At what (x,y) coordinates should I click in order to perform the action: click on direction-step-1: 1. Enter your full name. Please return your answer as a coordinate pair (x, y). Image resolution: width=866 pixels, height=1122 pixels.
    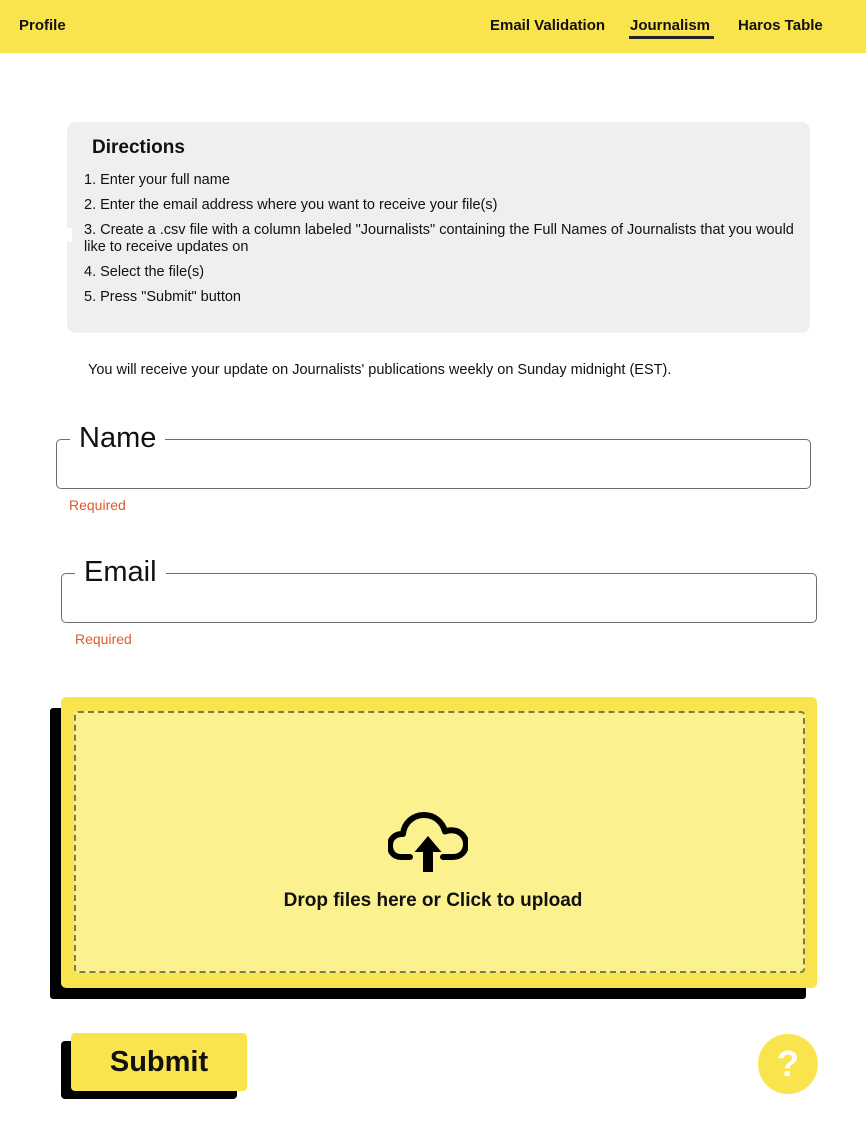
    Looking at the image, I should click on (157, 180).